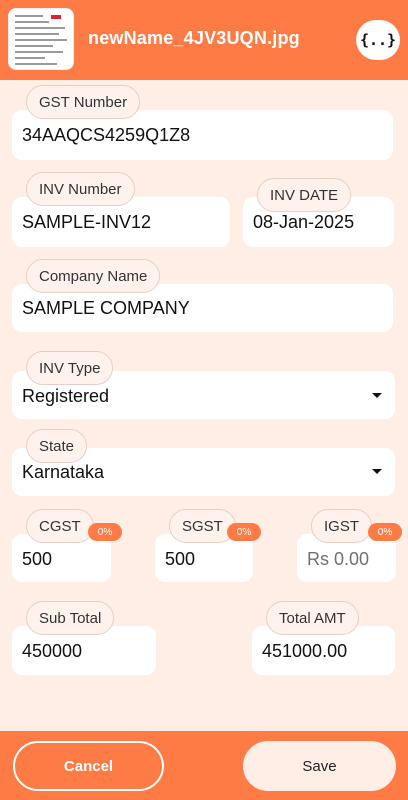 Image resolution: width=408 pixels, height=800 pixels. What do you see at coordinates (56, 17) in the screenshot?
I see `thumbnail-highlight-mark` at bounding box center [56, 17].